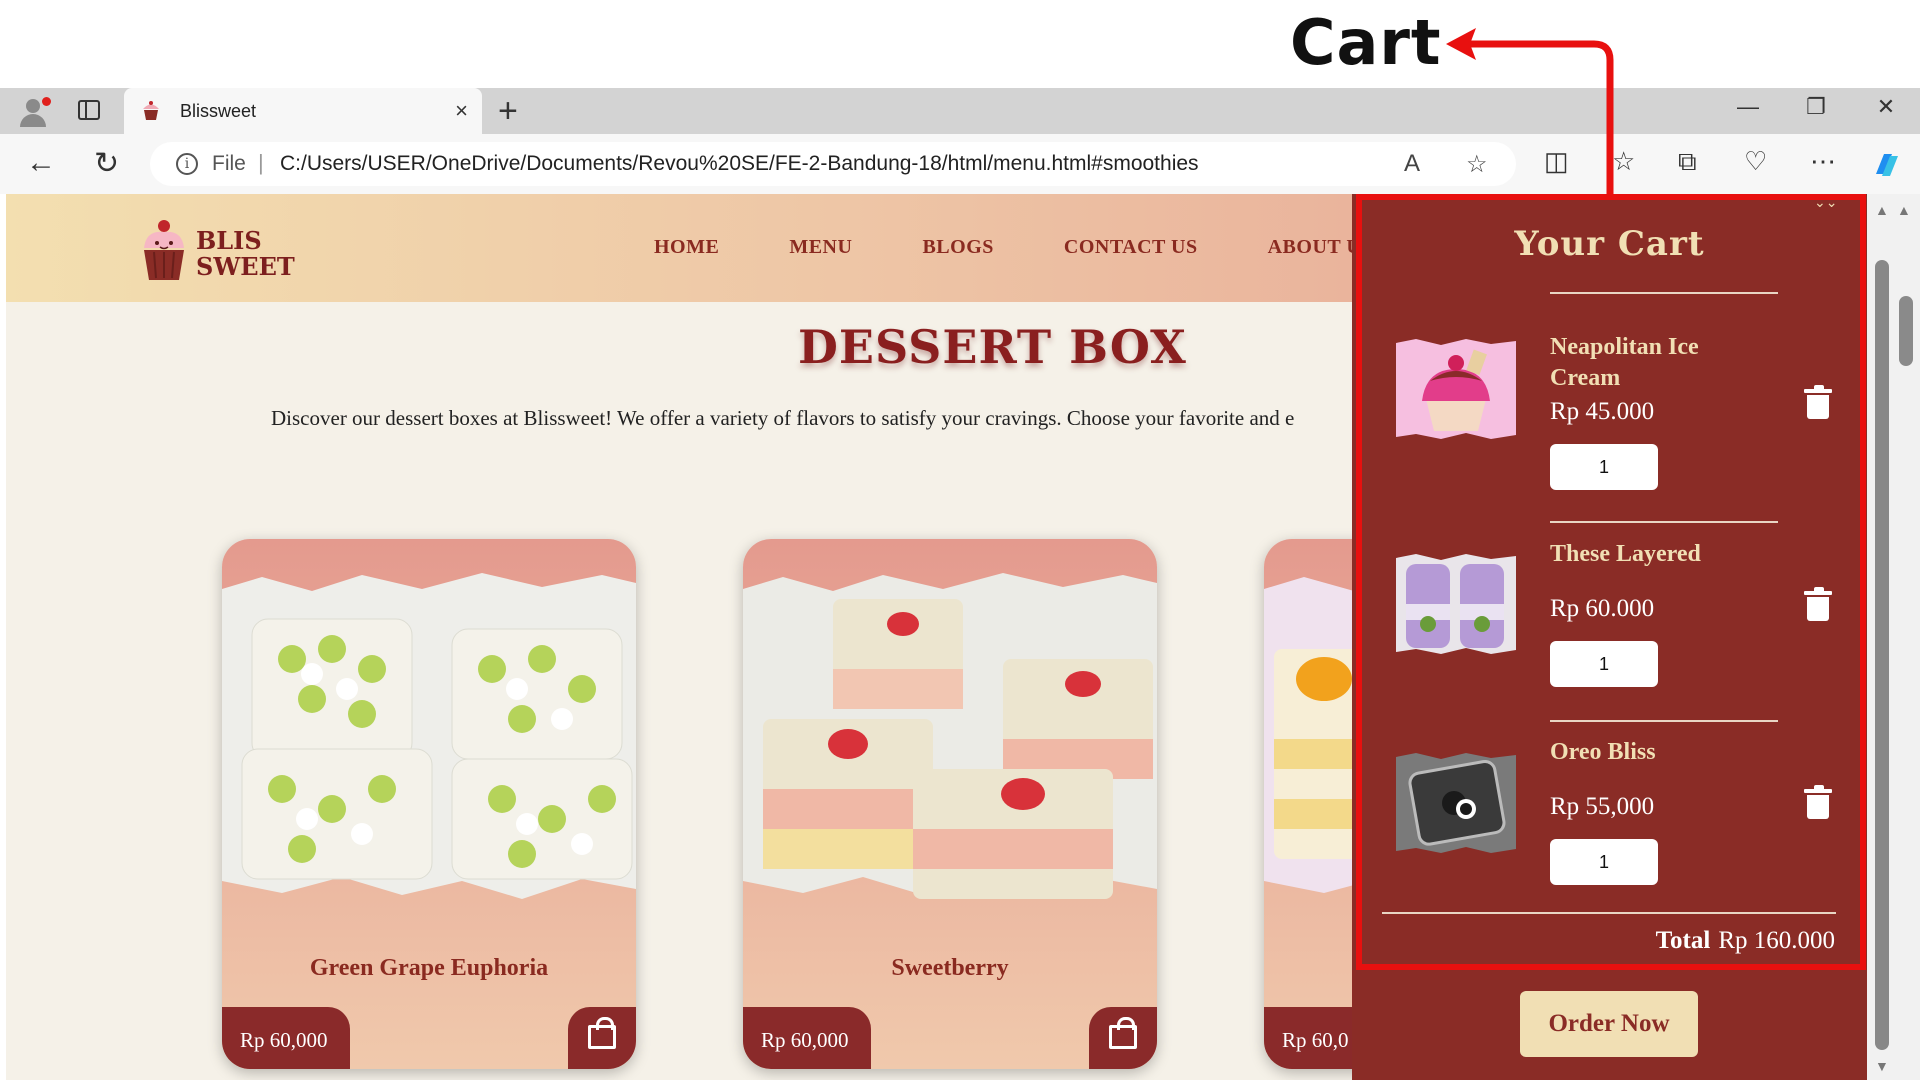 The height and width of the screenshot is (1080, 1920). Describe the element at coordinates (1683, 940) in the screenshot. I see `cart-total-label: Total` at that location.